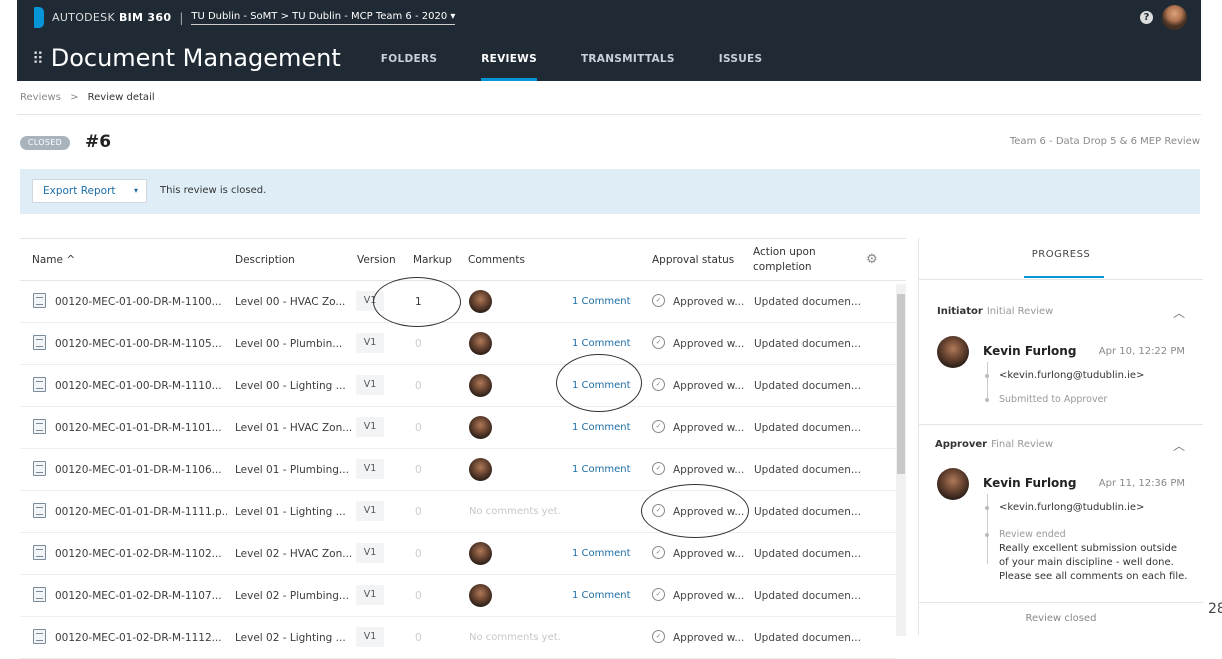  What do you see at coordinates (628, 58) in the screenshot?
I see `tab-transmittals: TRANSMITTALS` at bounding box center [628, 58].